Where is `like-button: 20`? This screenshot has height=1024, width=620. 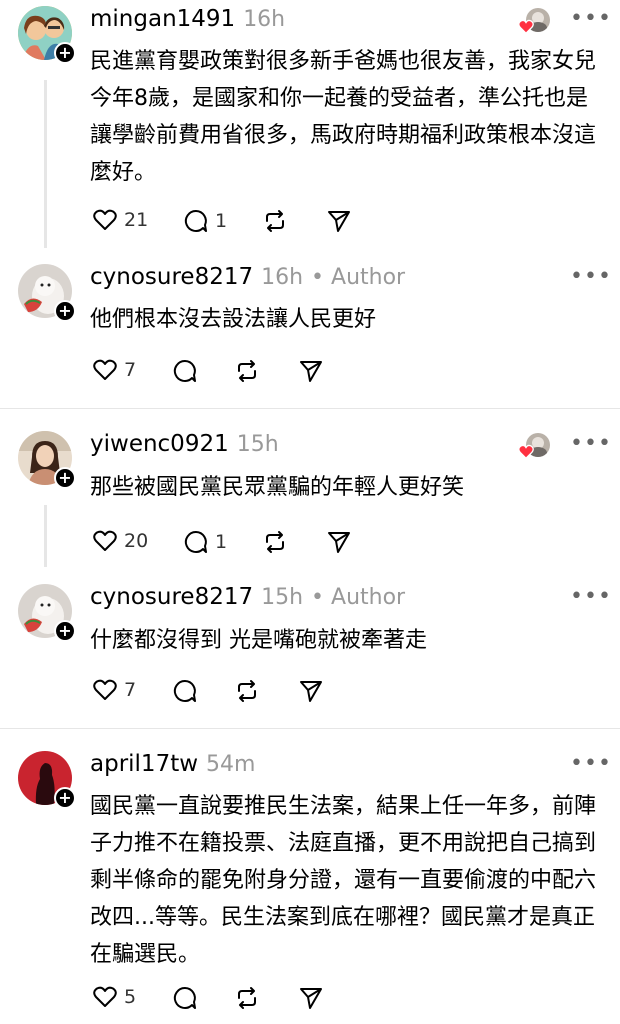
like-button: 20 is located at coordinates (120, 541).